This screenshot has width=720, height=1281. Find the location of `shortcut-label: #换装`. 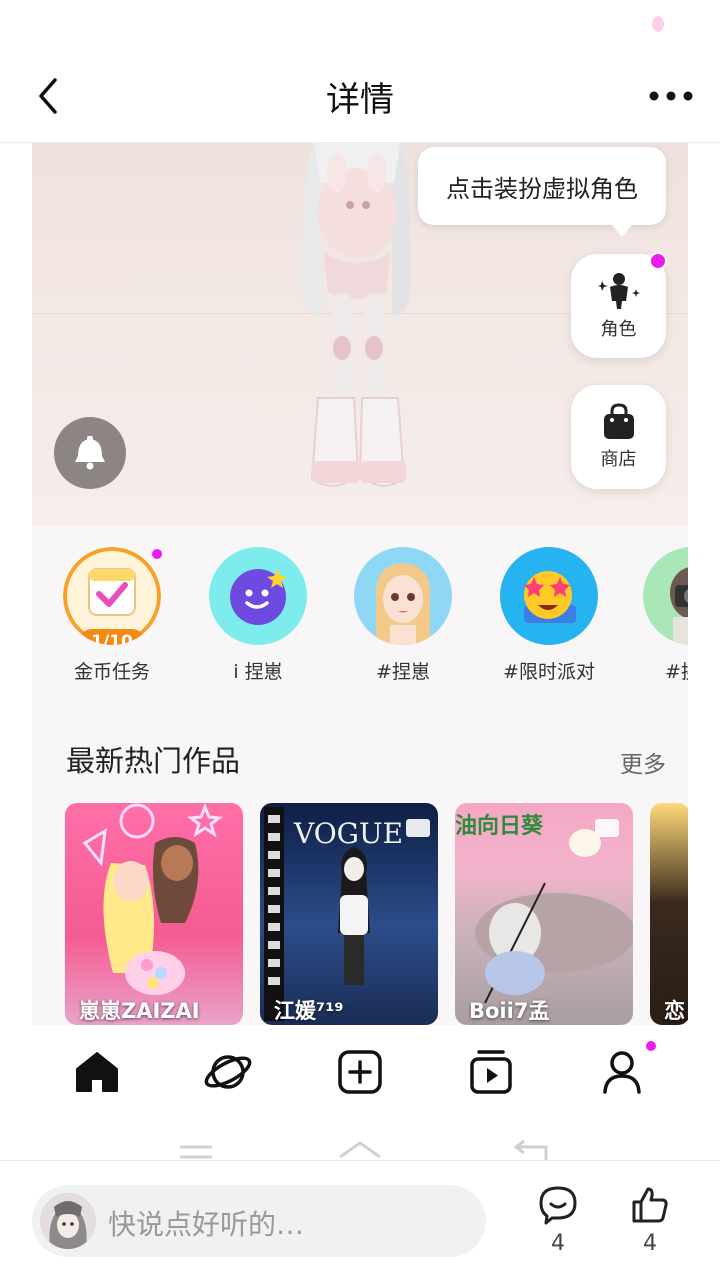

shortcut-label: #换装 is located at coordinates (676, 672).